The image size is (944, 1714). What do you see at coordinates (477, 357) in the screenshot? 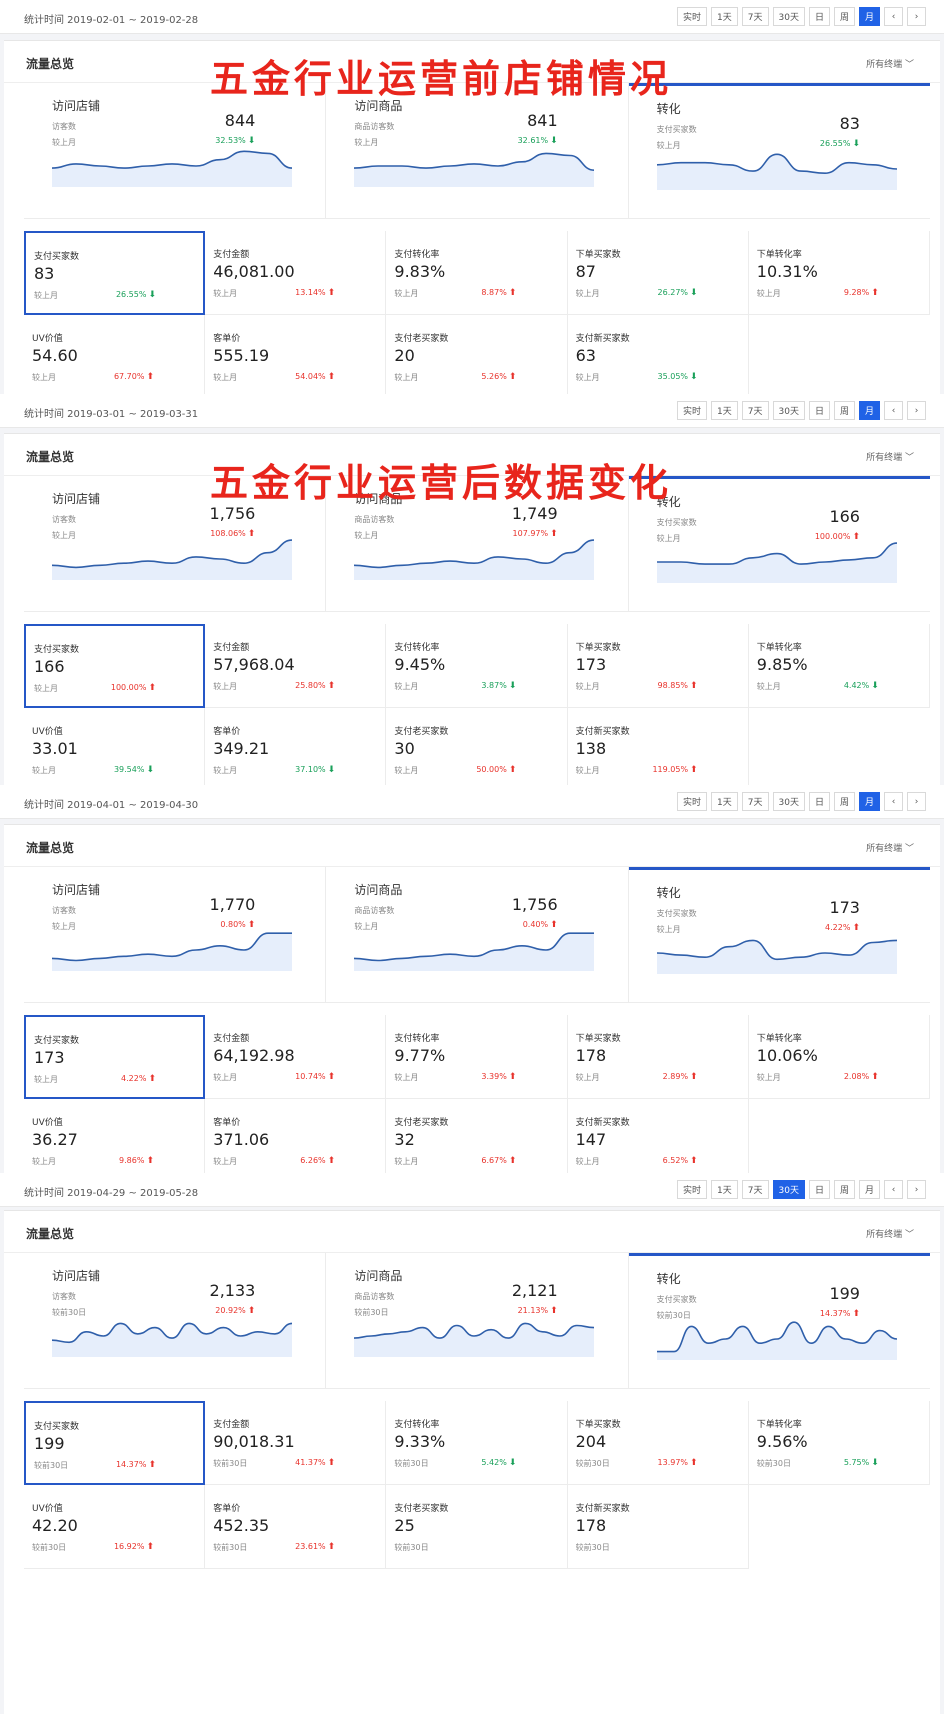
I see `metric-cell: 支付老买家数 20 较上月 5.26% ⬆` at bounding box center [477, 357].